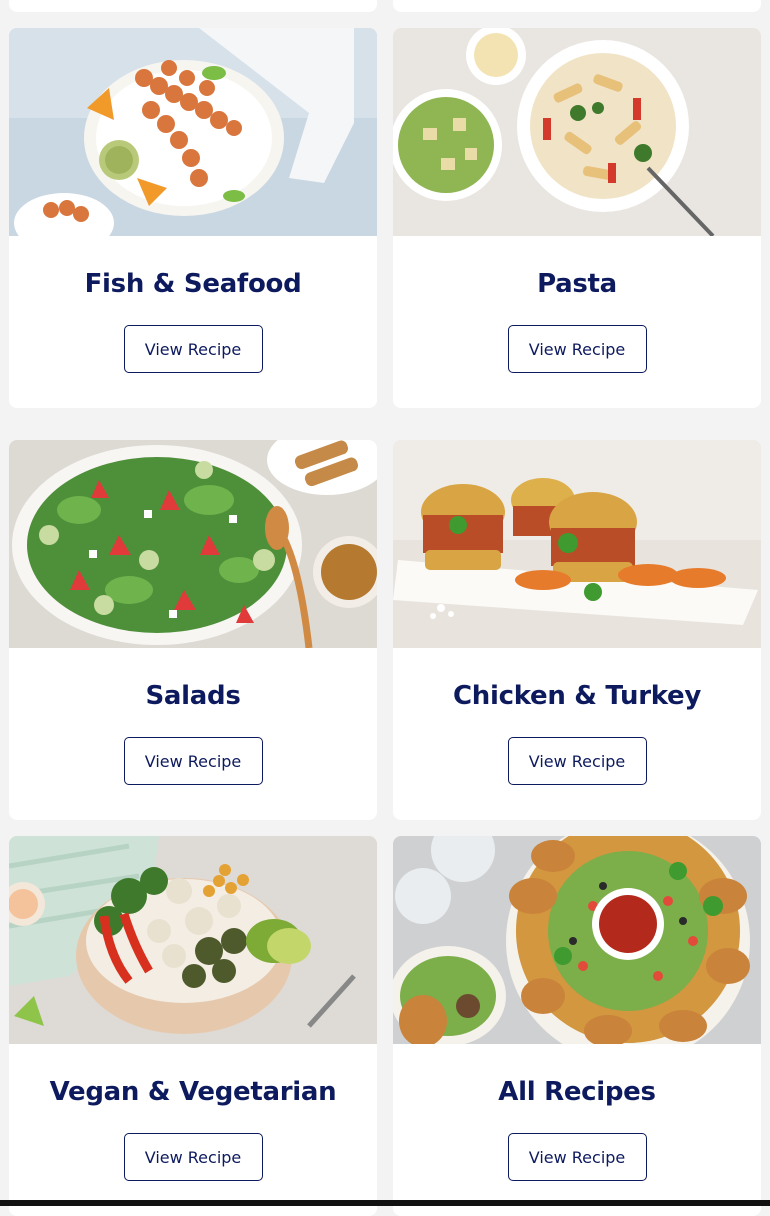  What do you see at coordinates (577, 132) in the screenshot?
I see `penne-pasta-photo` at bounding box center [577, 132].